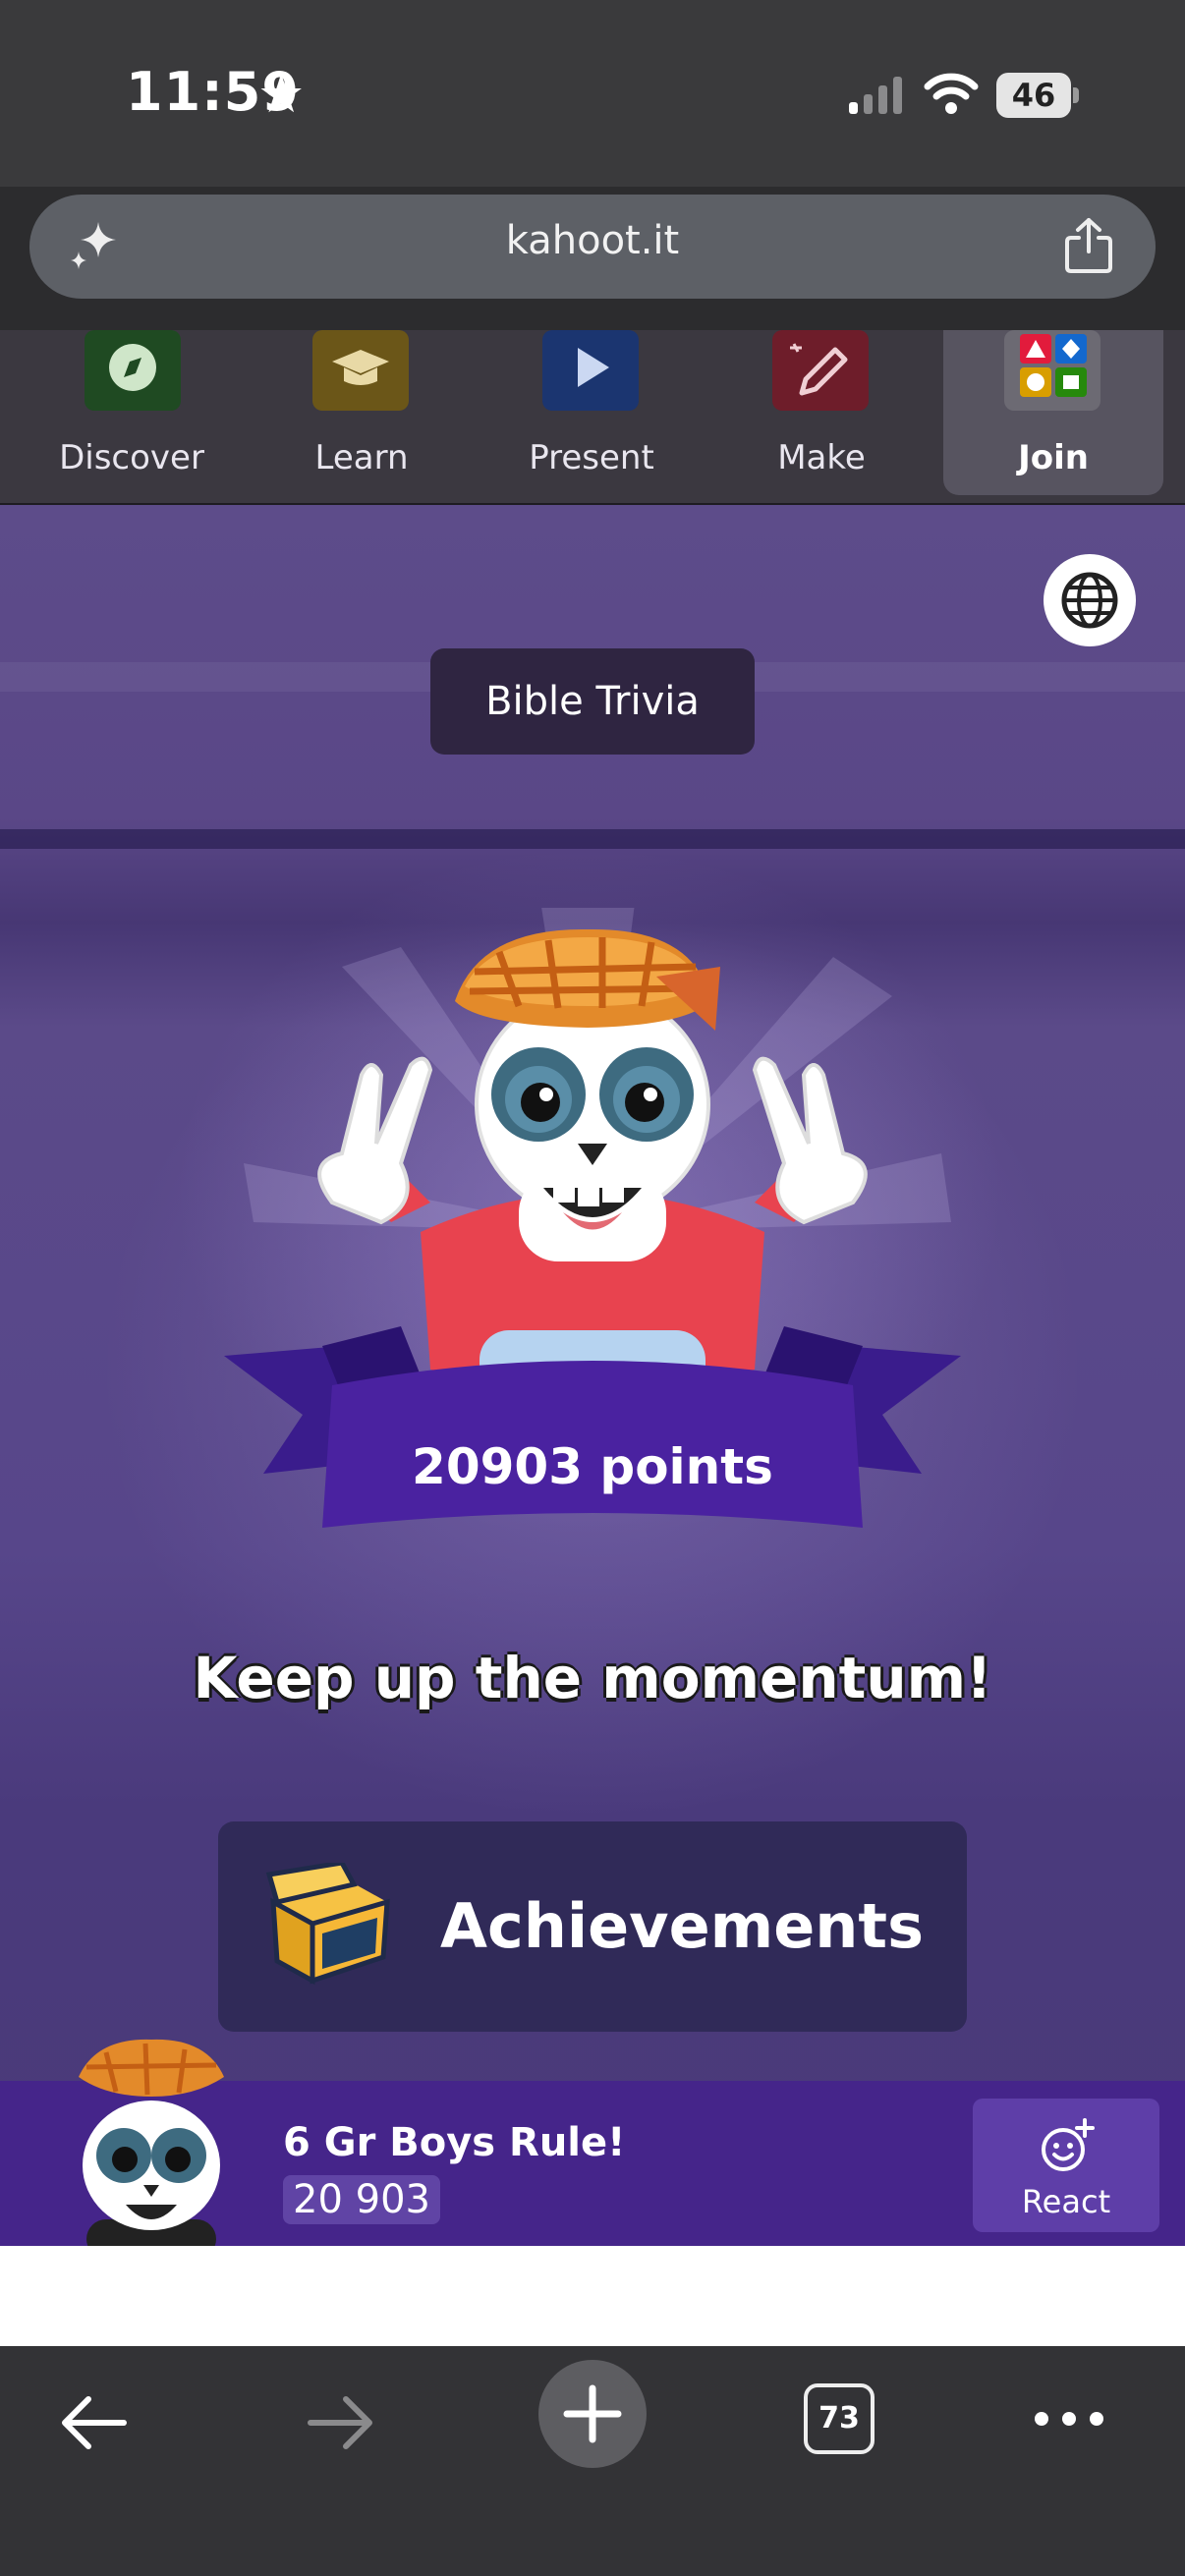  I want to click on address-bar: kahoot.it, so click(592, 247).